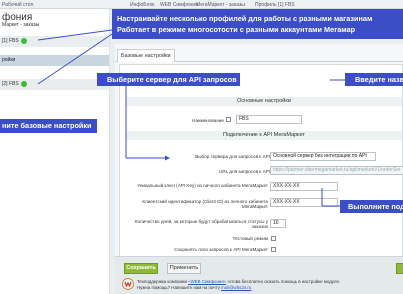 This screenshot has width=403, height=294. Describe the element at coordinates (304, 186) in the screenshot. I see `api-key-input: XXX-XX-XX` at that location.